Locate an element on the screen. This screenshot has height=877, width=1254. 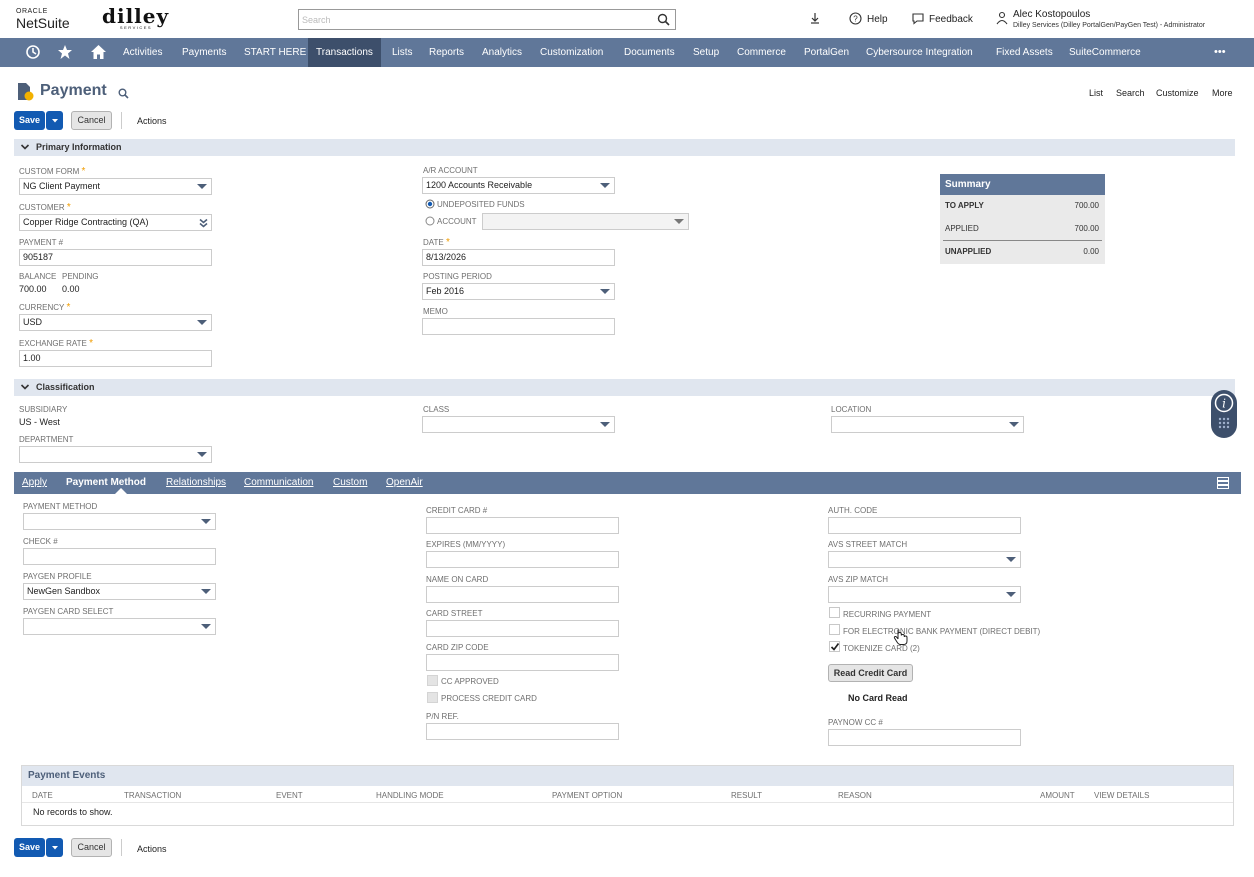
user-roles-icon is located at coordinates (1002, 18).